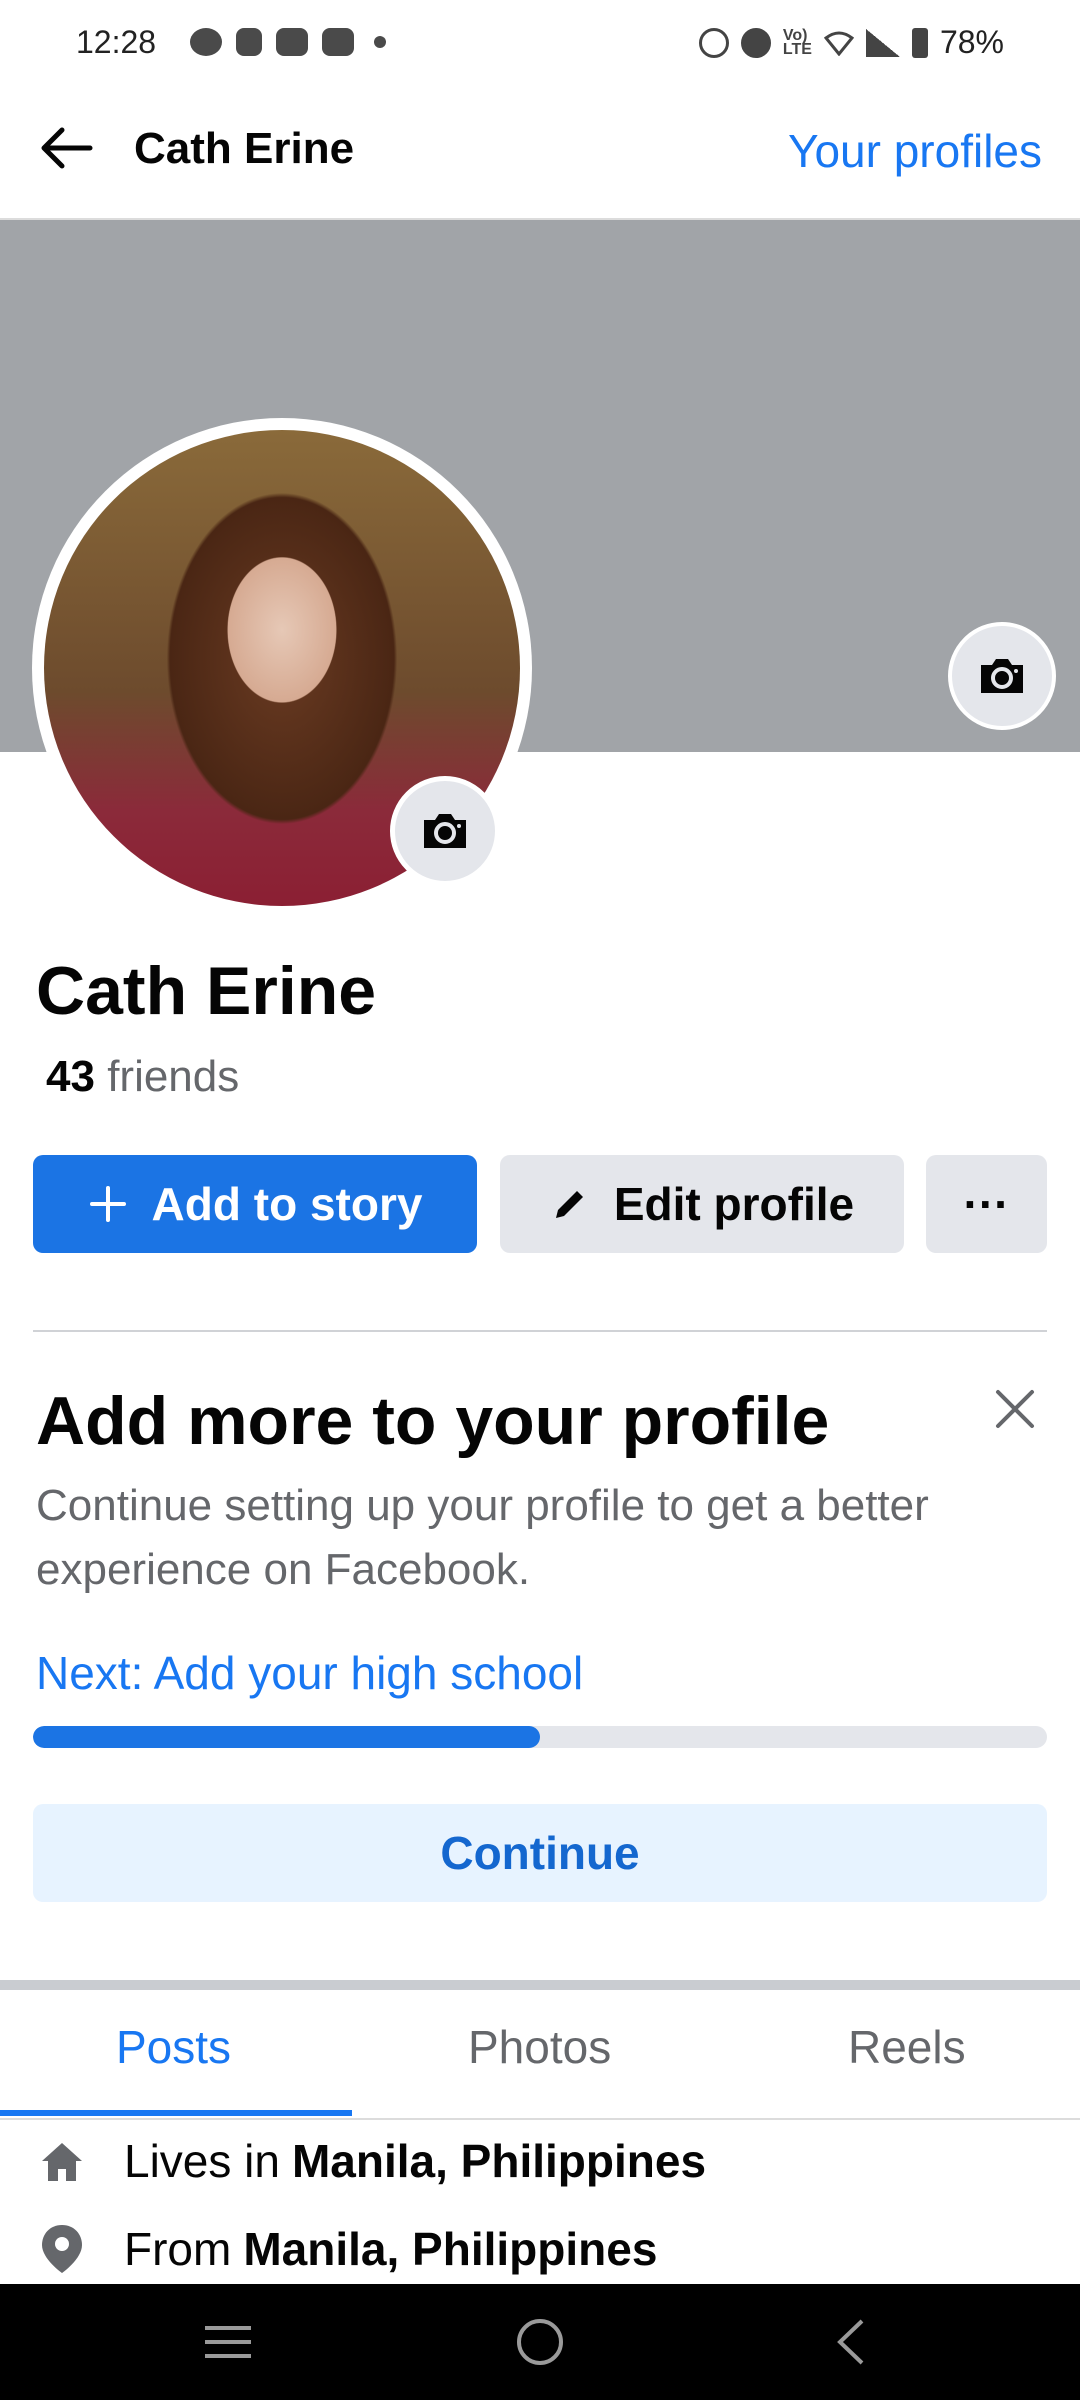 This screenshot has height=2400, width=1080. I want to click on circle-icon, so click(540, 2342).